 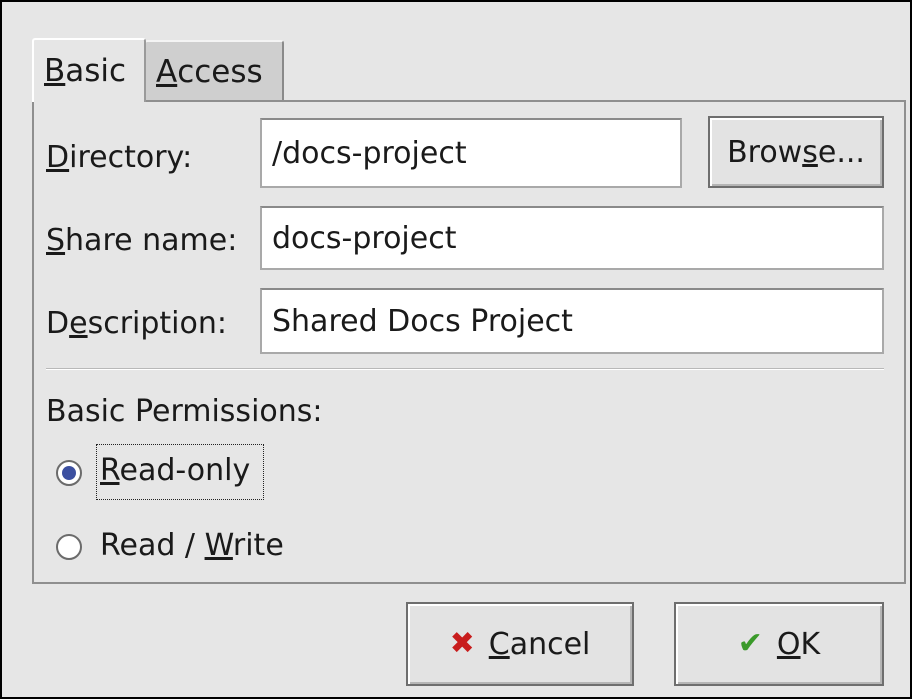 What do you see at coordinates (462, 643) in the screenshot?
I see `cancel-icon: ✖` at bounding box center [462, 643].